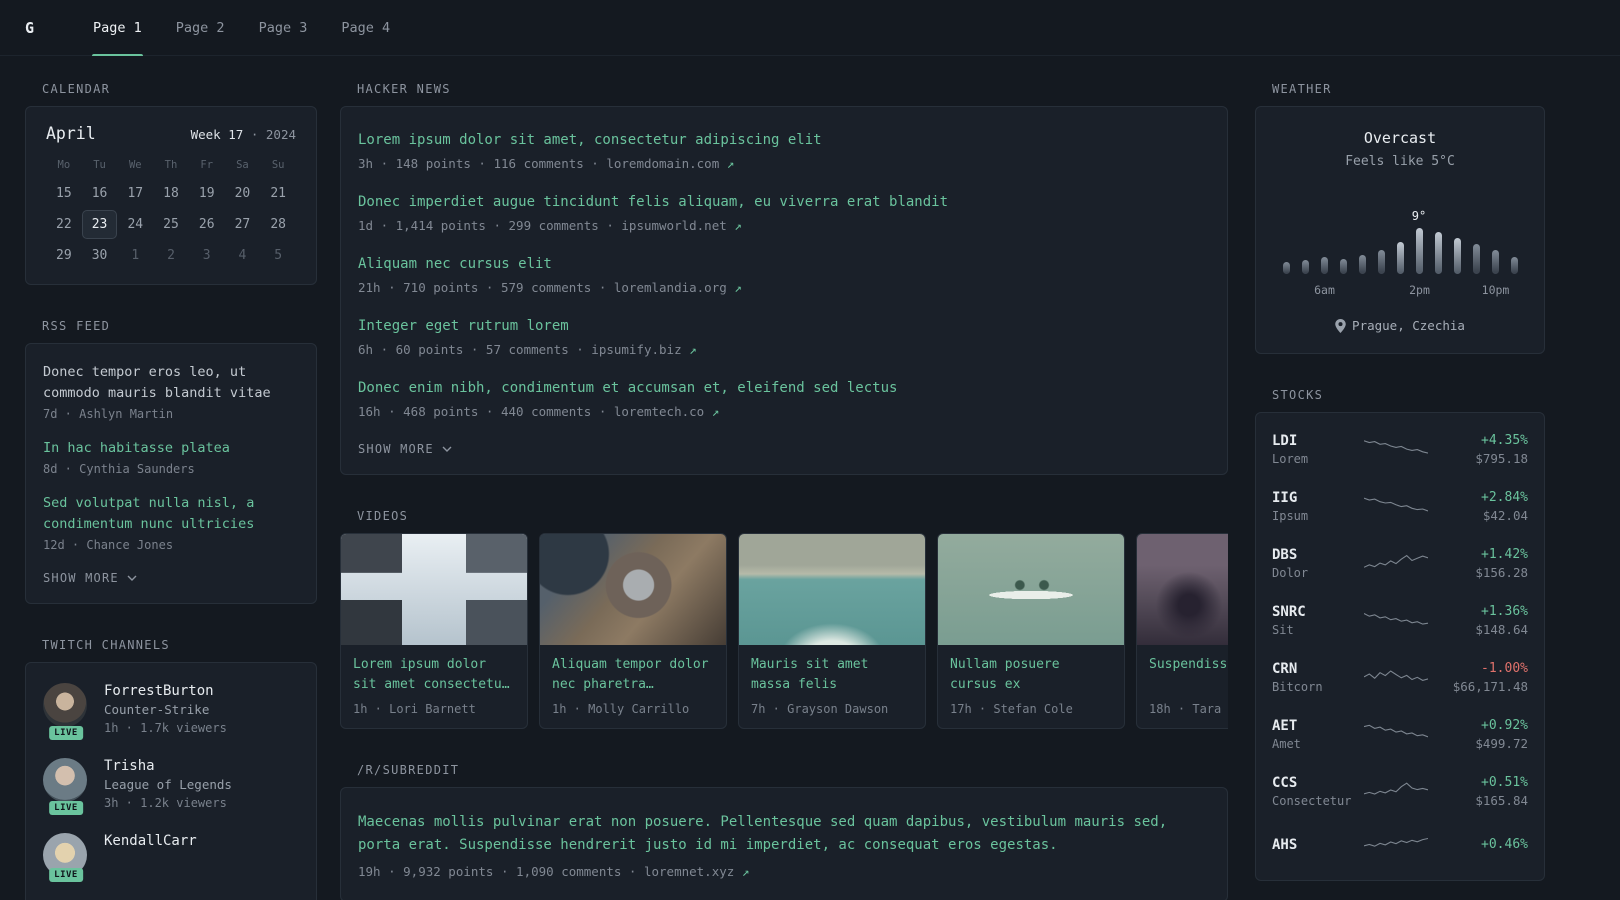  What do you see at coordinates (1400, 290) in the screenshot?
I see `weather-time-axis: 6am 2pm 10pm` at bounding box center [1400, 290].